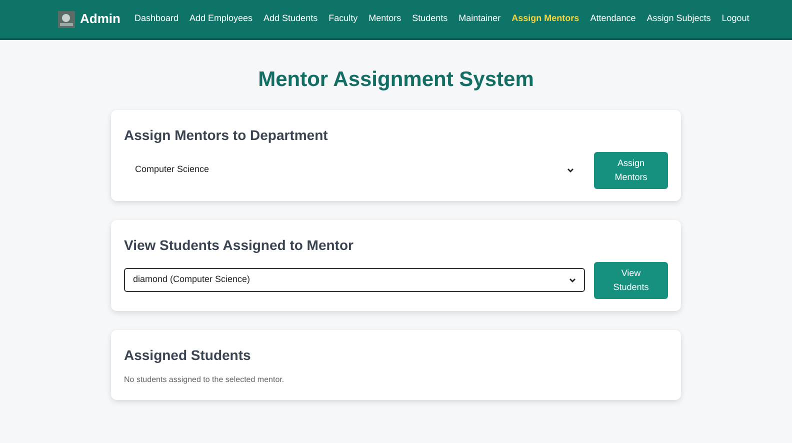  I want to click on nav-link: Add Students, so click(291, 19).